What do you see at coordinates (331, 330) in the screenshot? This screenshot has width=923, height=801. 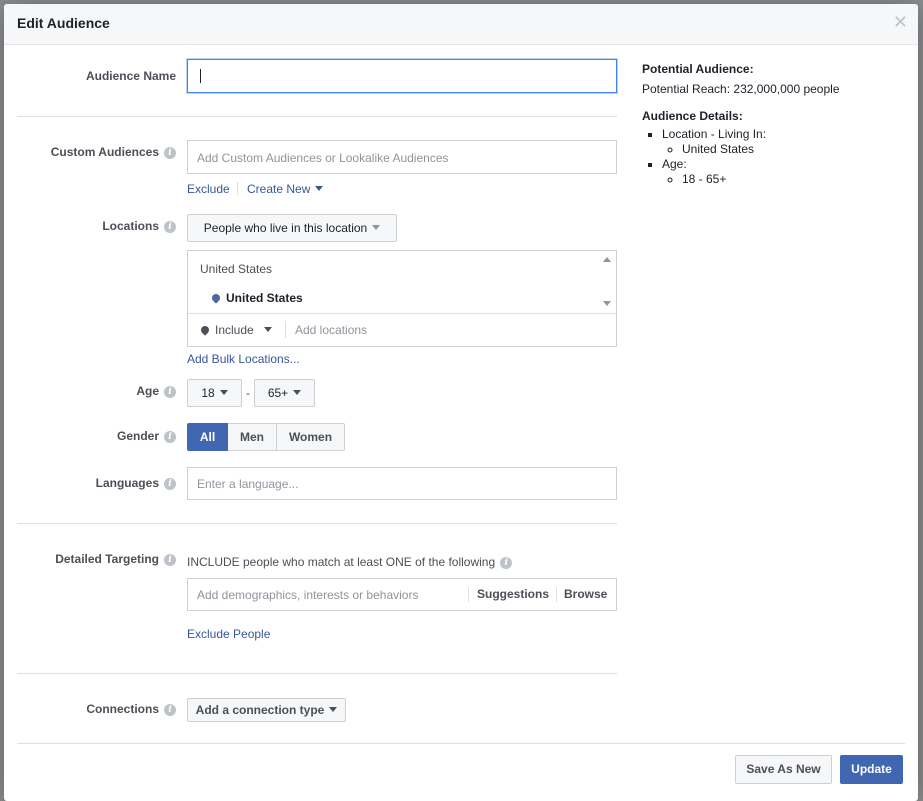 I see `add-locations-input: Add locations` at bounding box center [331, 330].